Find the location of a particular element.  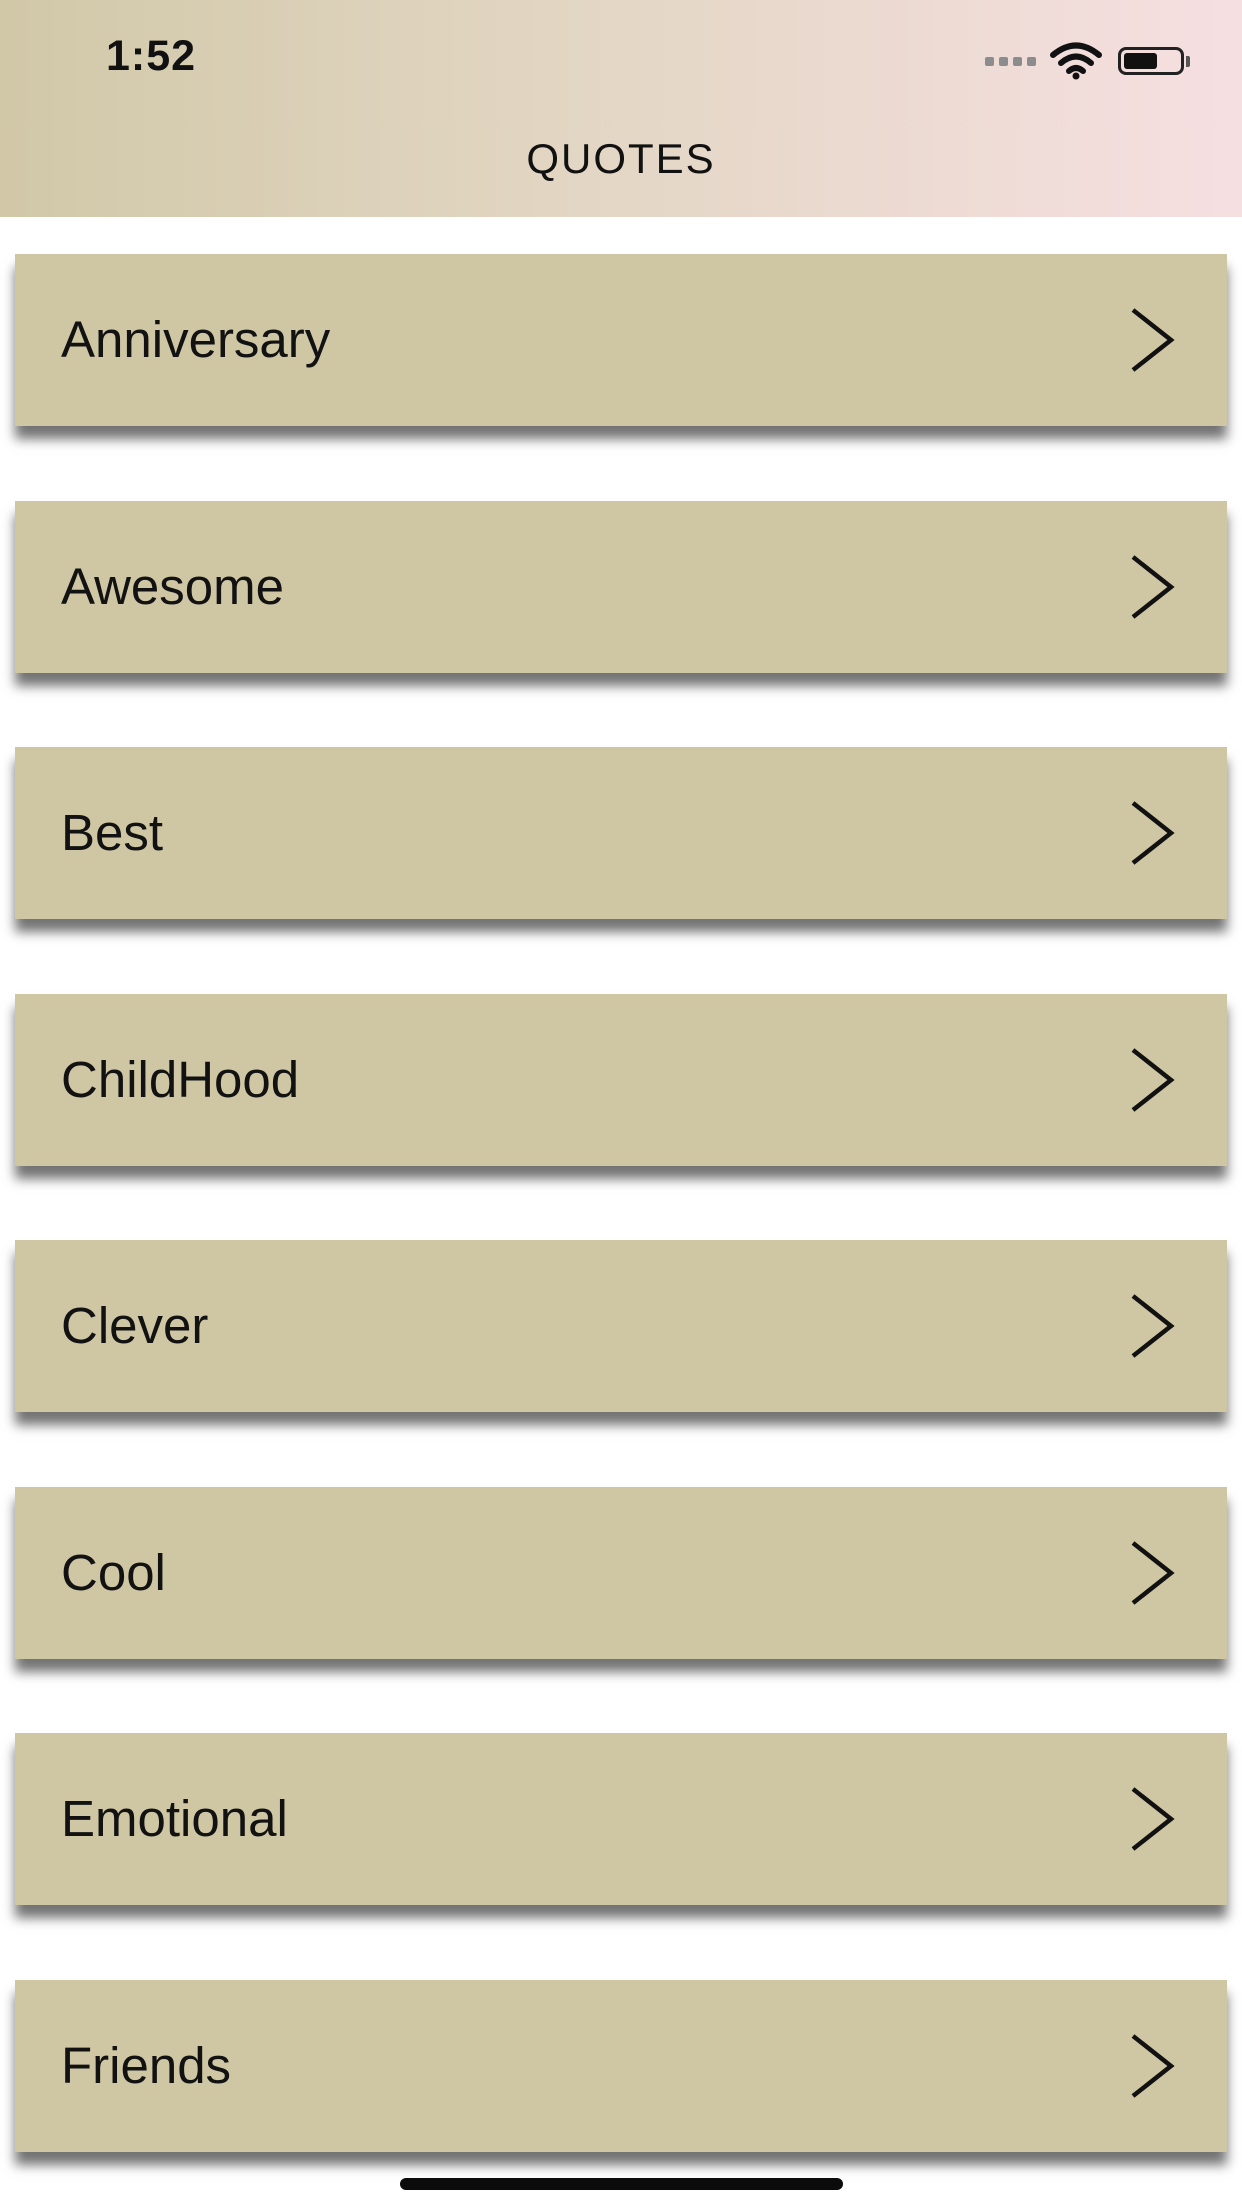

home-indicator is located at coordinates (621, 2184).